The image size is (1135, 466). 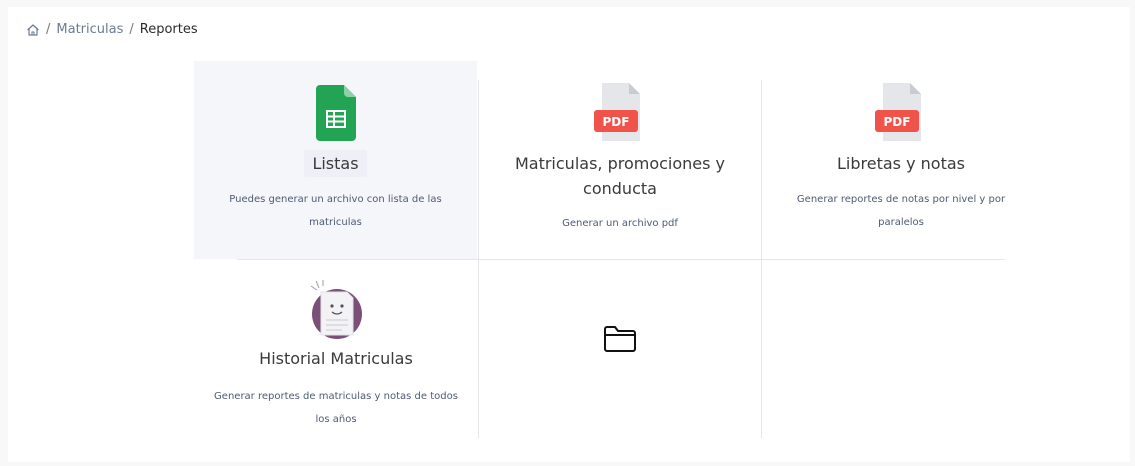 I want to click on history-document-icon, so click(x=336, y=312).